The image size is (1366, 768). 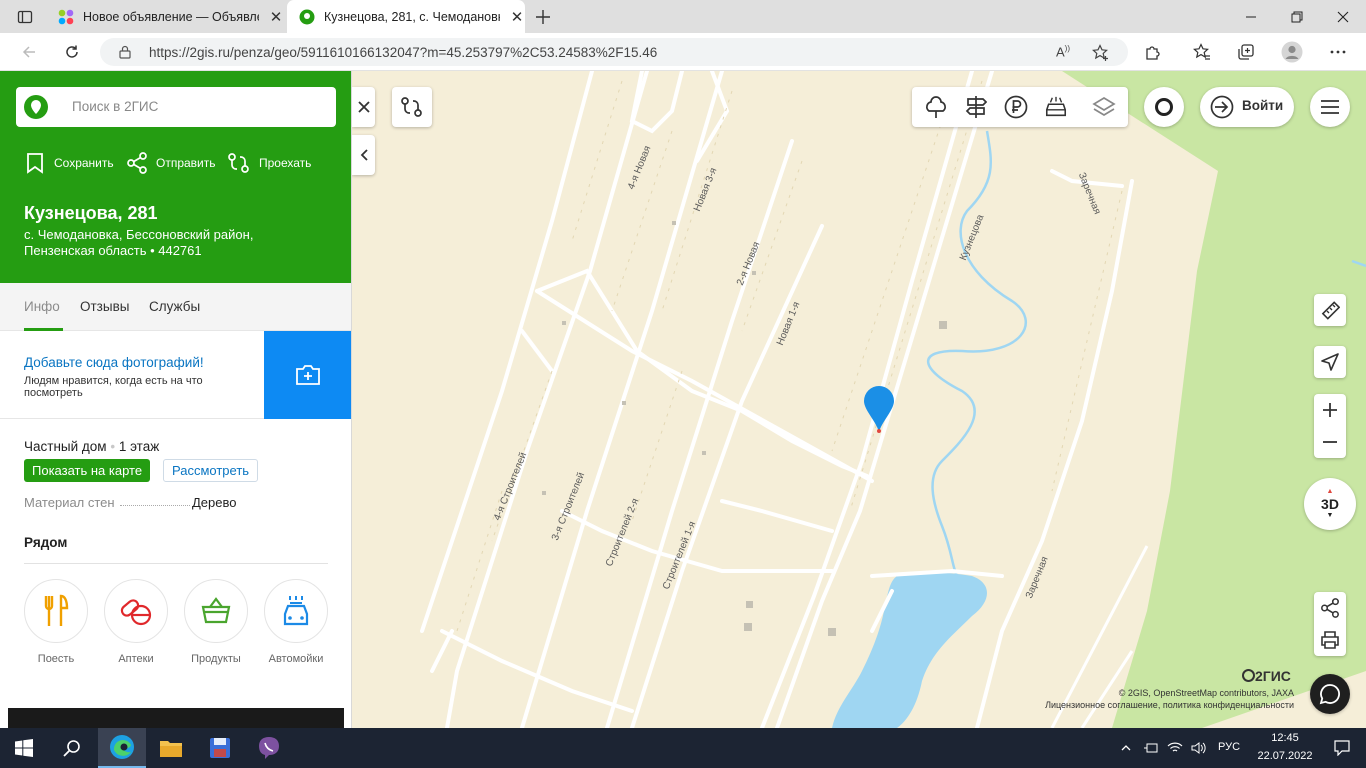 I want to click on nearby-icon-circle, so click(x=216, y=611).